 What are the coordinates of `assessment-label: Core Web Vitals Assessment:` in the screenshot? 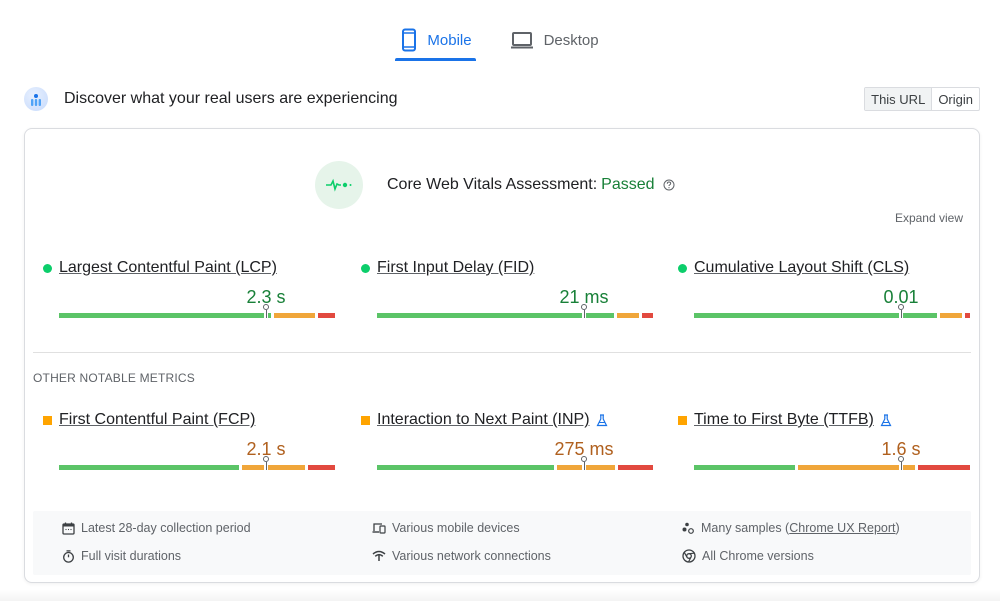 It's located at (492, 184).